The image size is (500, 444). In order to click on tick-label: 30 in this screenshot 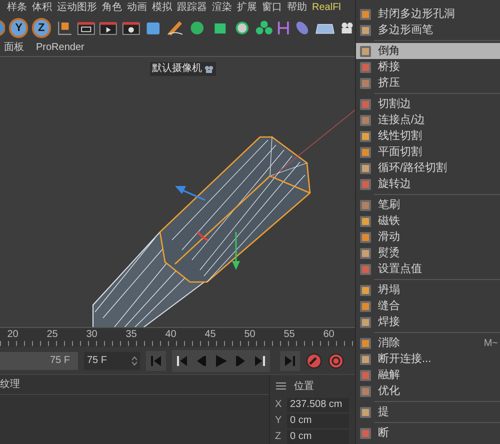, I will do `click(91, 335)`.